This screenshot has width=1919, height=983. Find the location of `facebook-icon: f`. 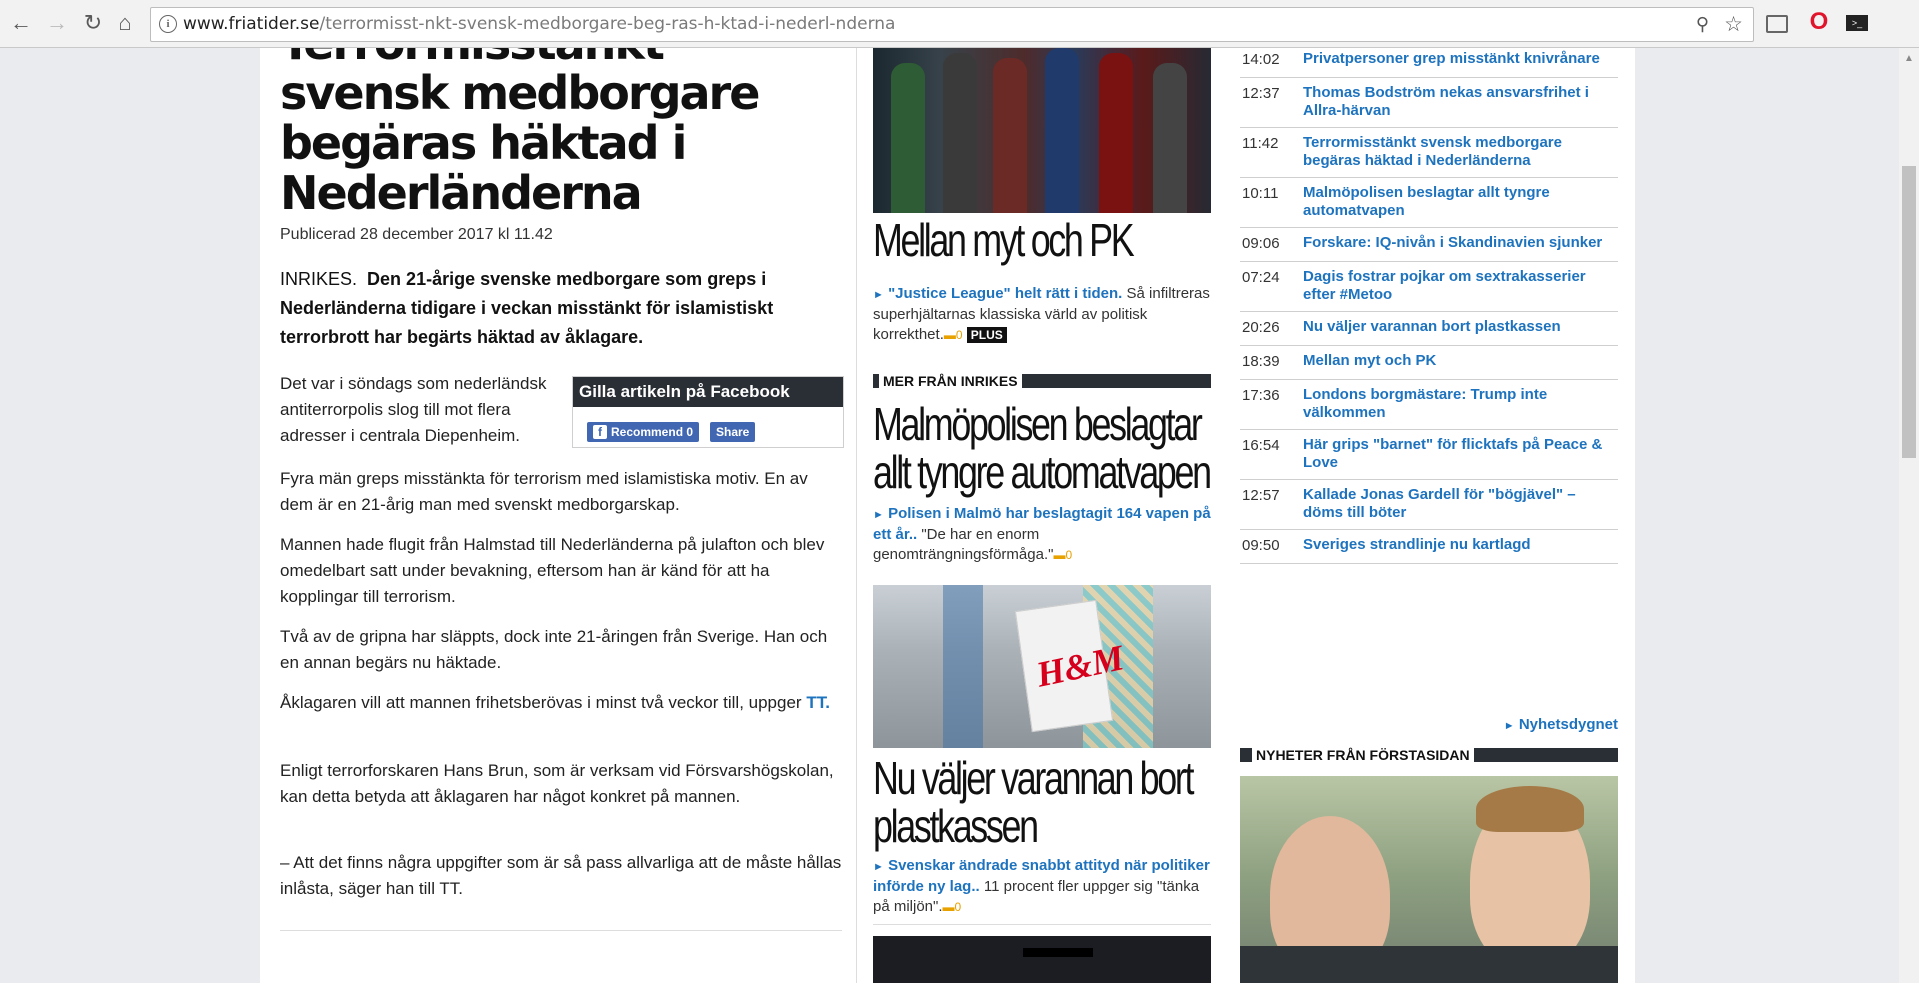

facebook-icon: f is located at coordinates (600, 432).